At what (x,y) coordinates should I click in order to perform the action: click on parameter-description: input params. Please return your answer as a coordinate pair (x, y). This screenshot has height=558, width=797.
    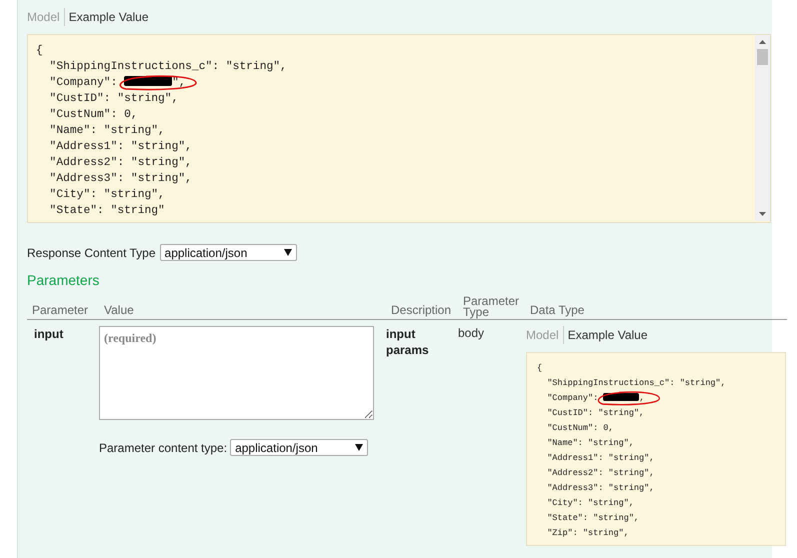
    Looking at the image, I should click on (408, 342).